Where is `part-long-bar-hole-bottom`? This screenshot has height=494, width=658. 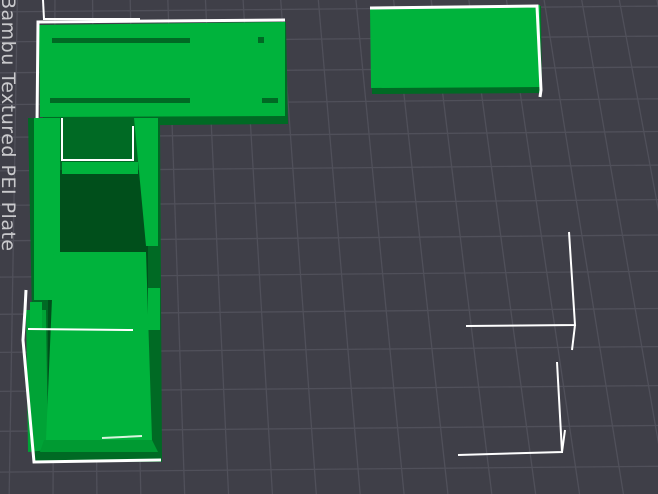 part-long-bar-hole-bottom is located at coordinates (270, 100).